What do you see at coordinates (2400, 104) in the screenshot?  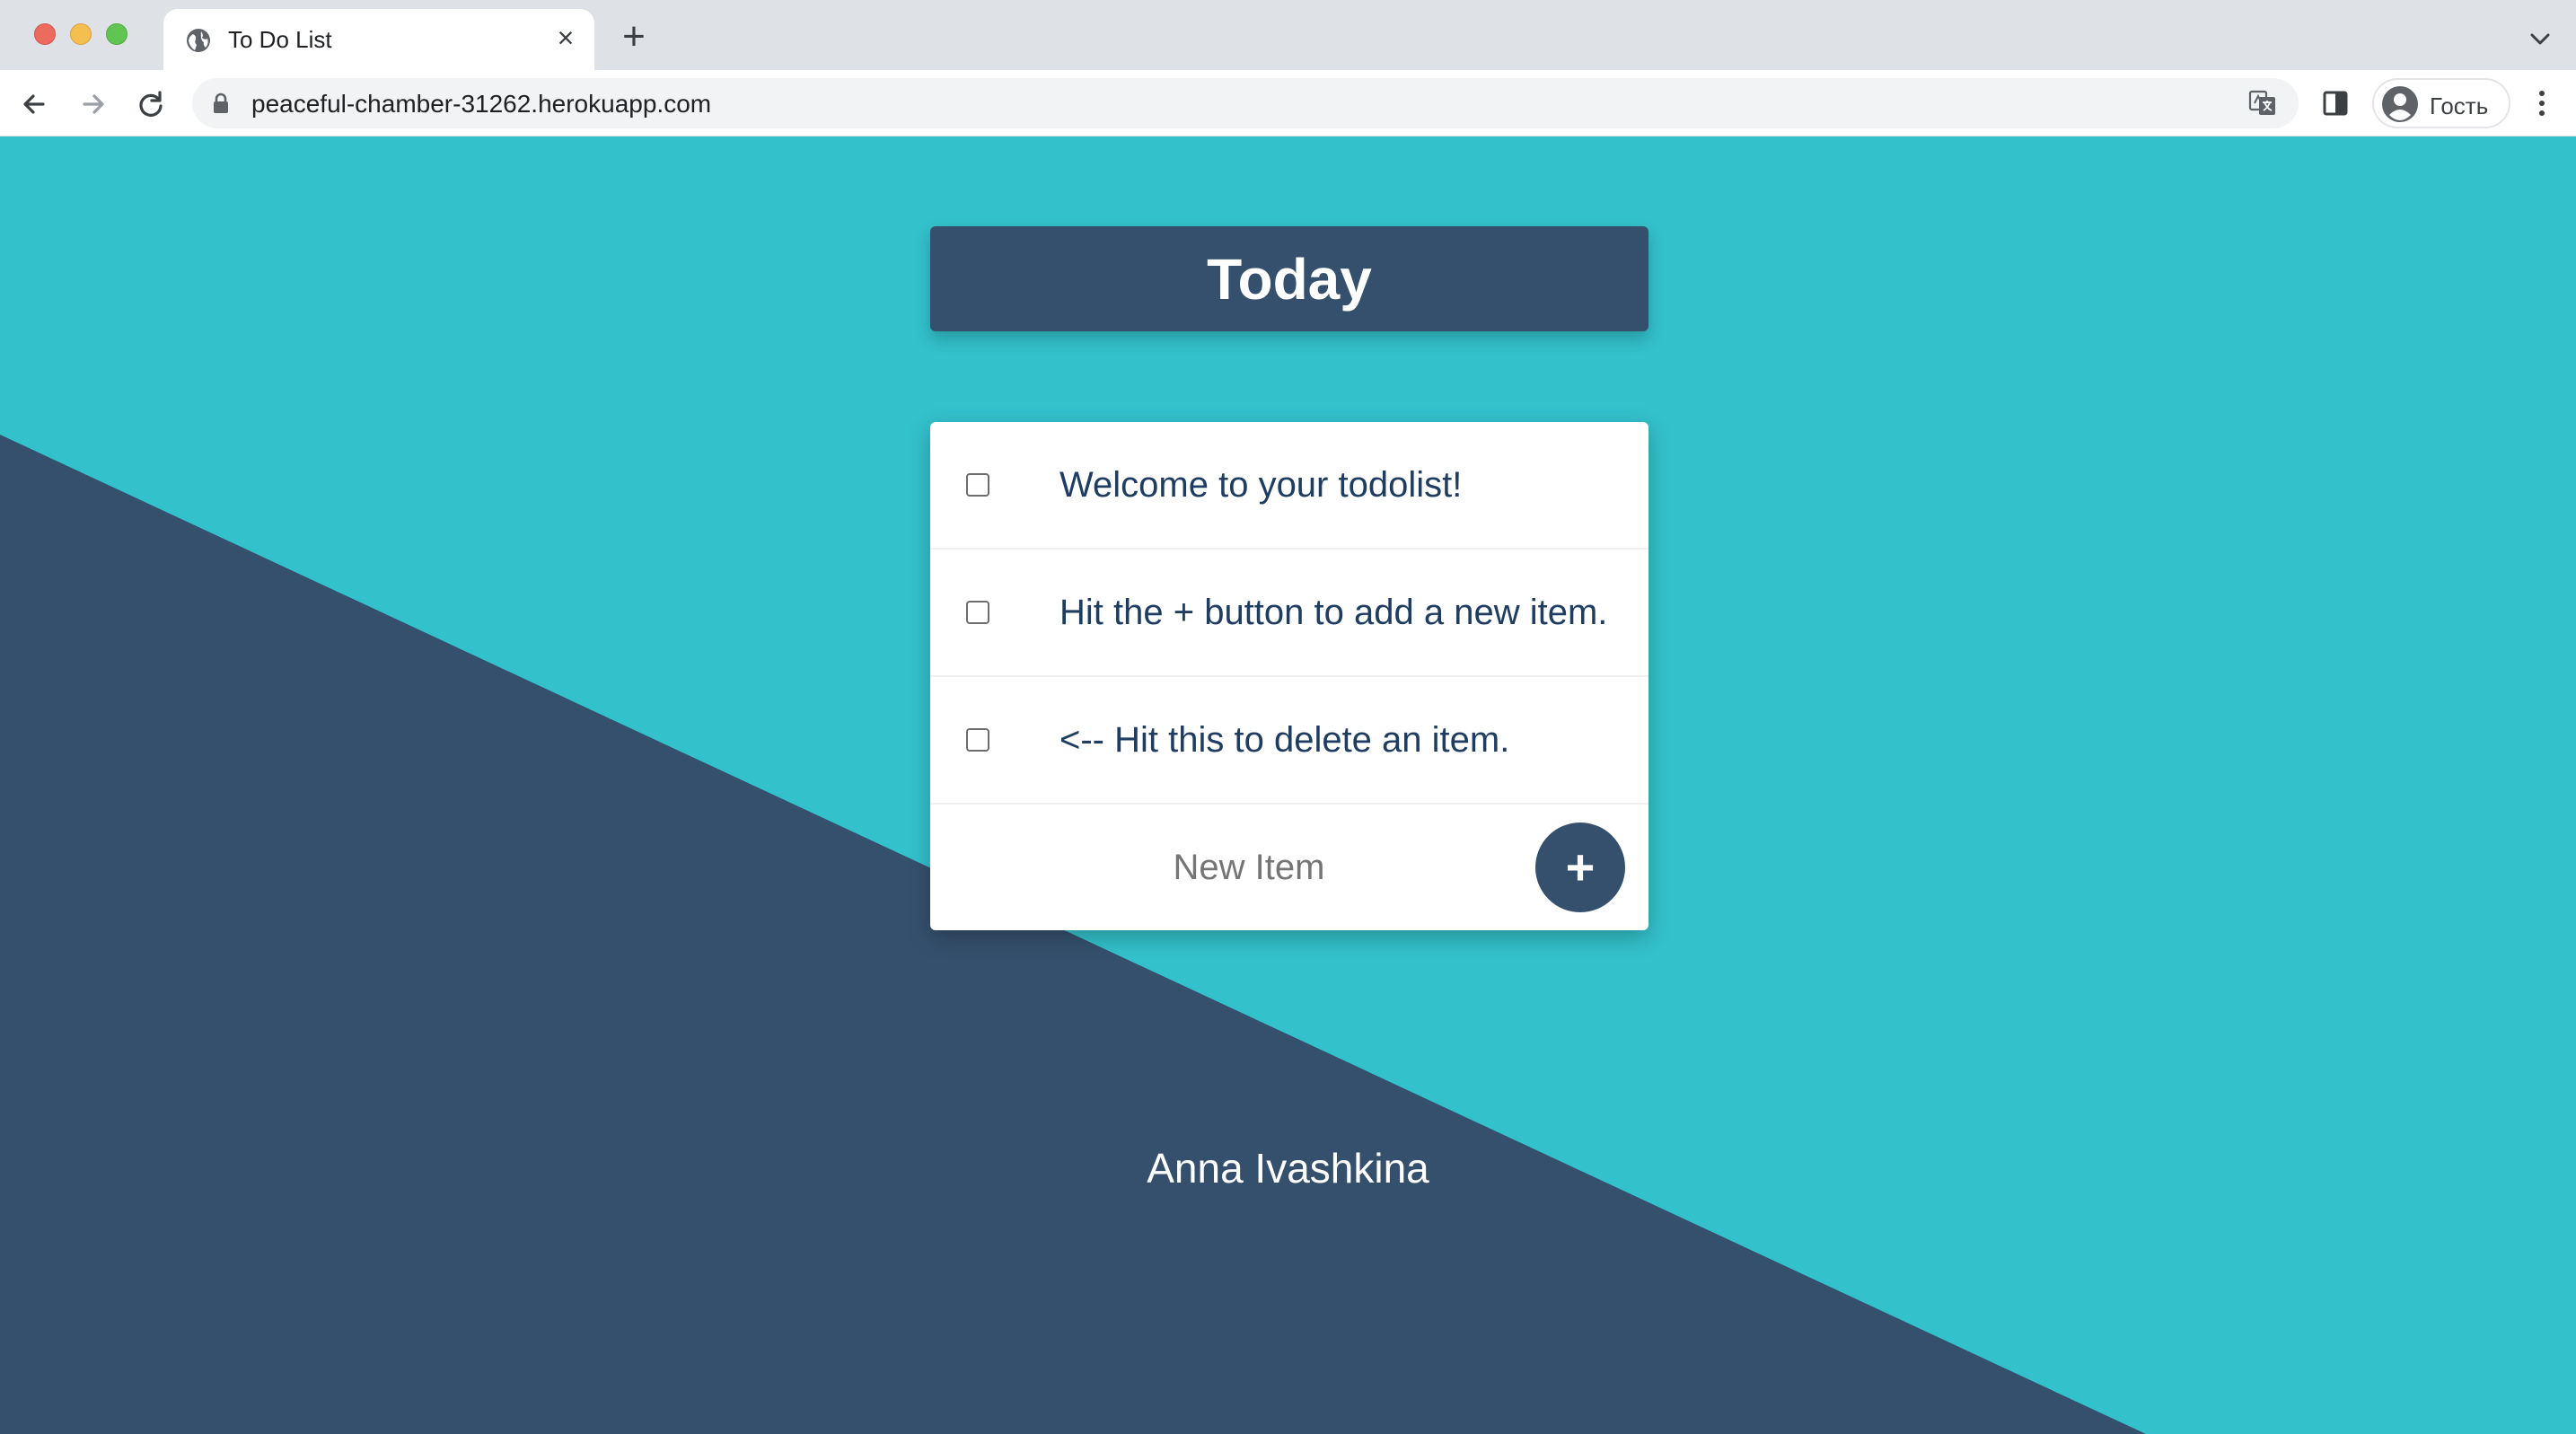 I see `person-icon` at bounding box center [2400, 104].